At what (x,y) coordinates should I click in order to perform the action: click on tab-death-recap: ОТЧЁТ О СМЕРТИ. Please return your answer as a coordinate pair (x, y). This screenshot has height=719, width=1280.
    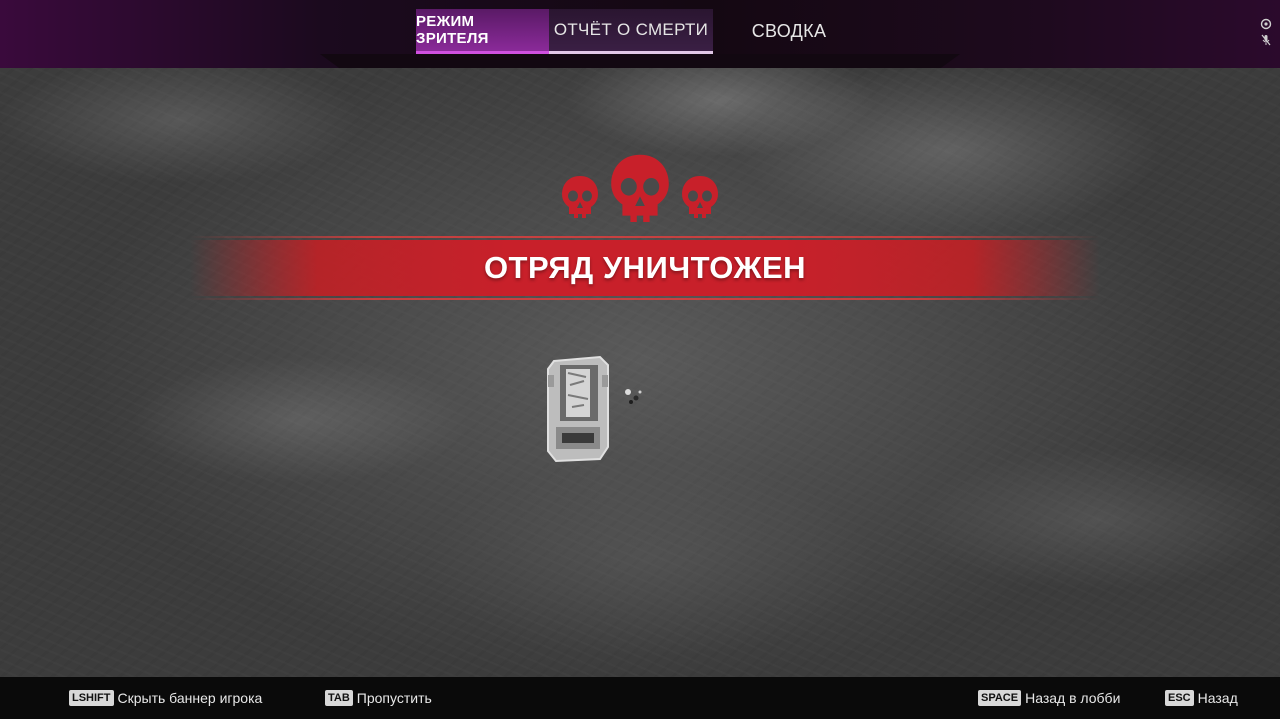
    Looking at the image, I should click on (631, 31).